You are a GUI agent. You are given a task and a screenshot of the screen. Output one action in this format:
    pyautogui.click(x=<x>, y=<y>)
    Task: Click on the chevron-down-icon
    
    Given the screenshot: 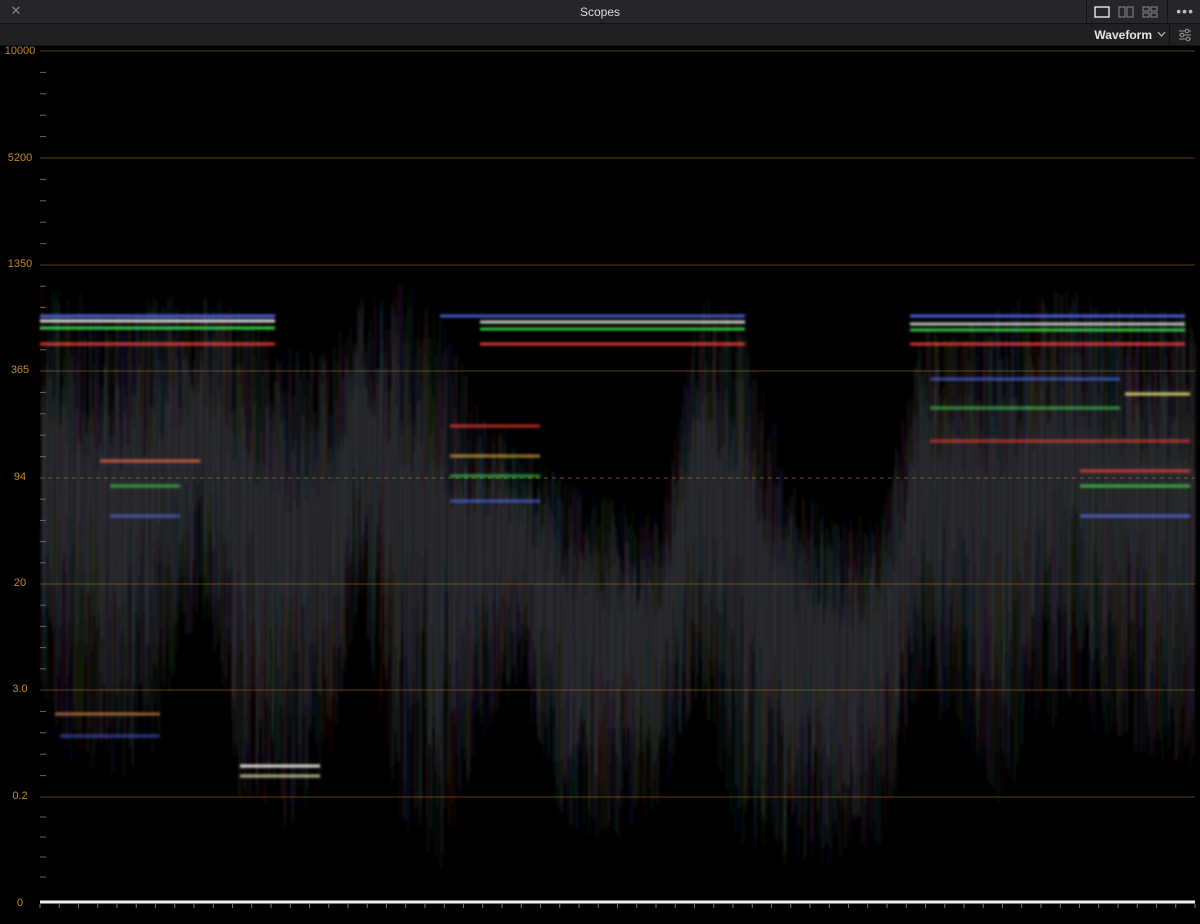 What is the action you would take?
    pyautogui.click(x=1161, y=34)
    